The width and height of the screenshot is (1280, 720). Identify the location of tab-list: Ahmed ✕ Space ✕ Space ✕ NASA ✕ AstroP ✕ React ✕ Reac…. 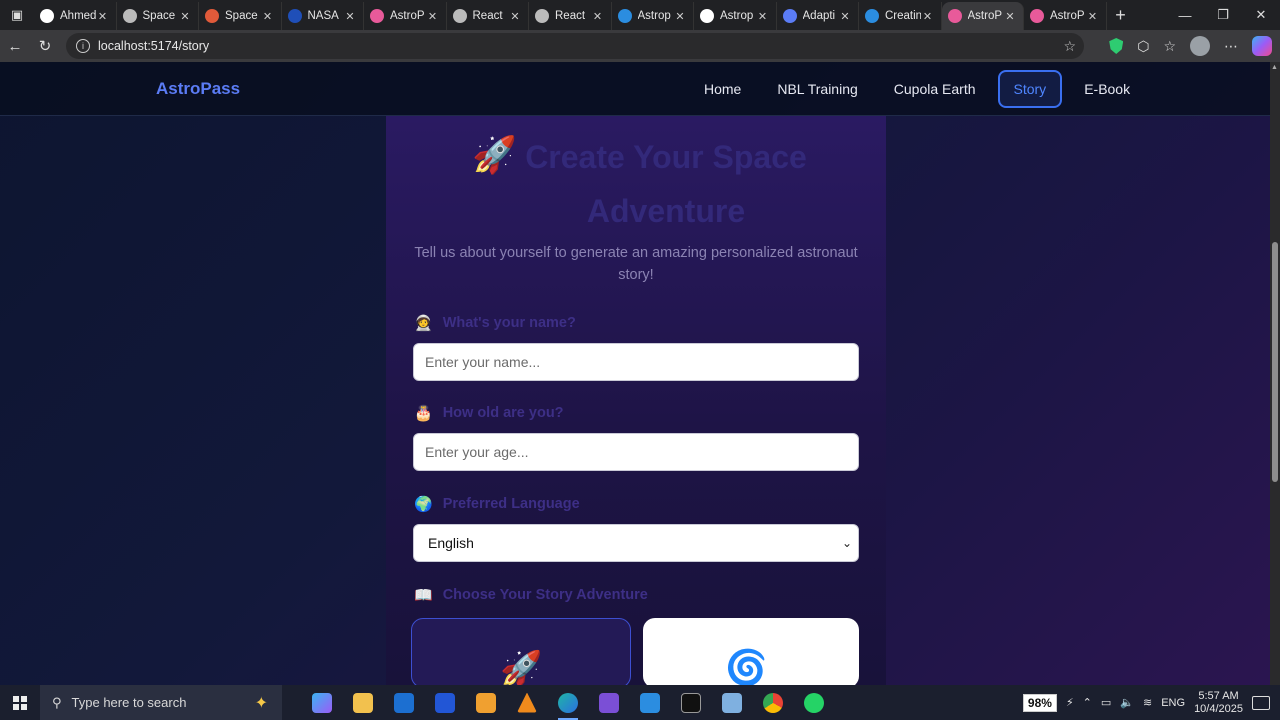
(570, 15).